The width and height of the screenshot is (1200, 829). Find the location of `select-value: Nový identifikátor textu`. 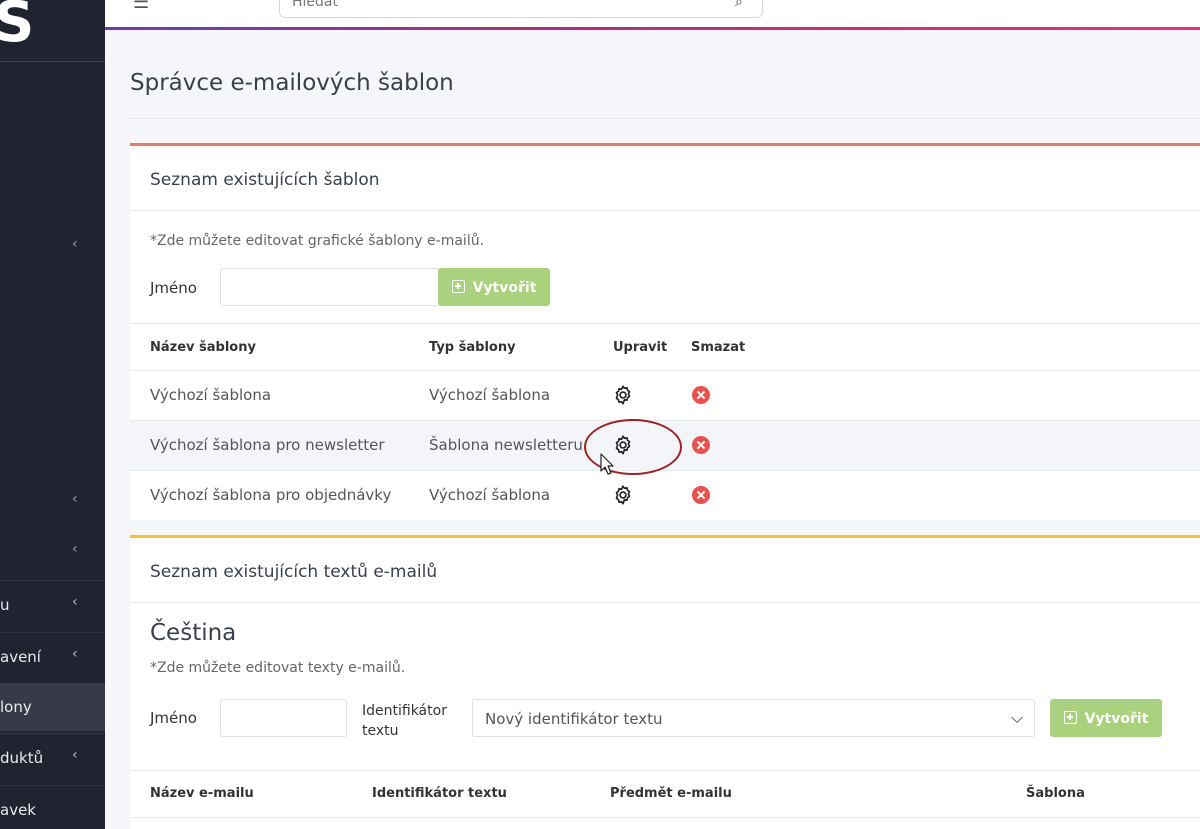

select-value: Nový identifikátor textu is located at coordinates (574, 719).